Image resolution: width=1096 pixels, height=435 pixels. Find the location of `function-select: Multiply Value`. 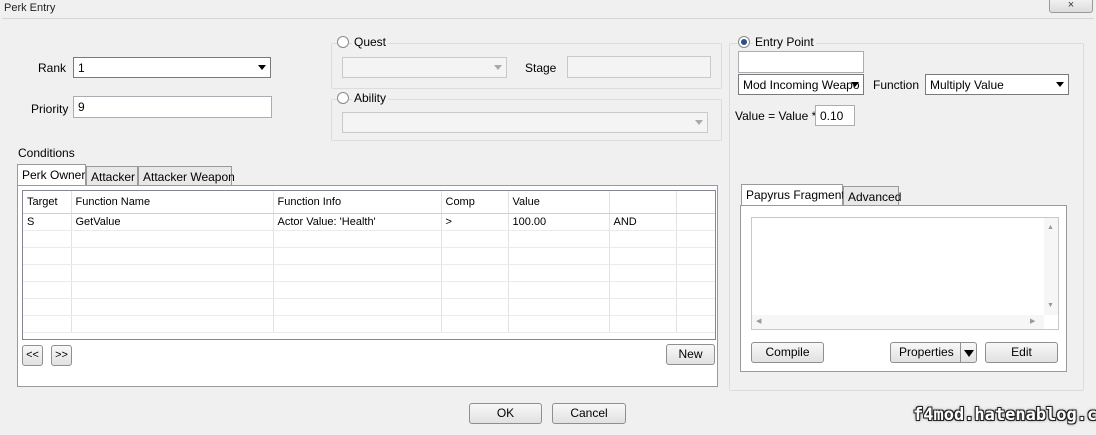

function-select: Multiply Value is located at coordinates (997, 84).